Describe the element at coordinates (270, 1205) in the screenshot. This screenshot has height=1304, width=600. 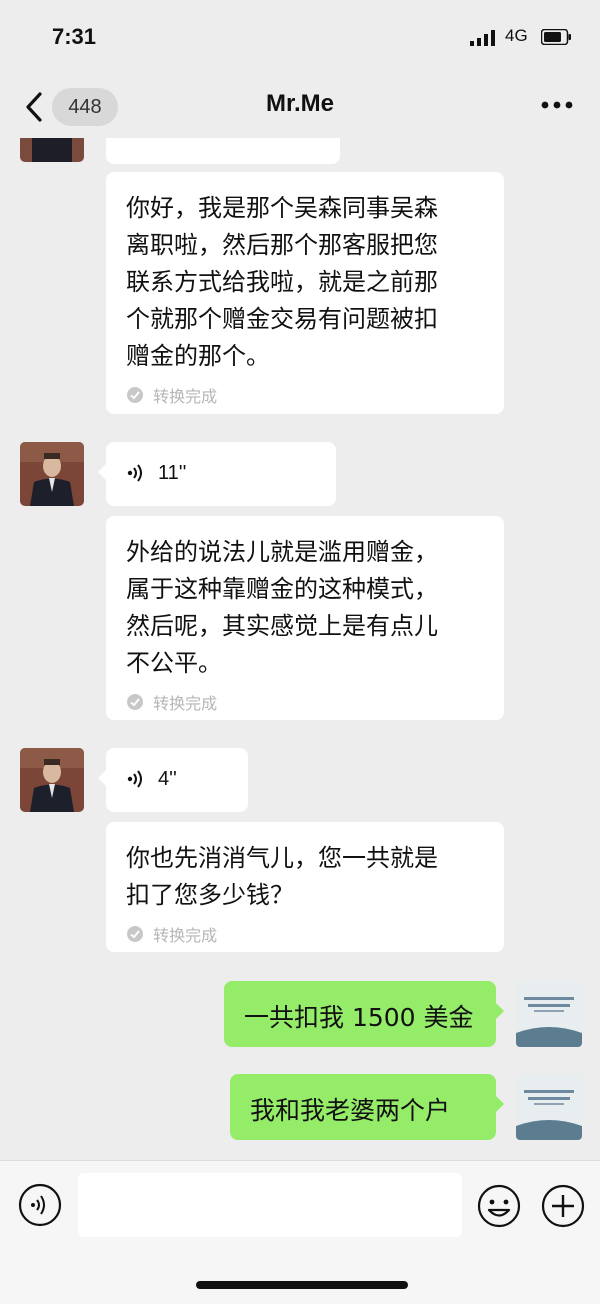
I see `message-input` at that location.